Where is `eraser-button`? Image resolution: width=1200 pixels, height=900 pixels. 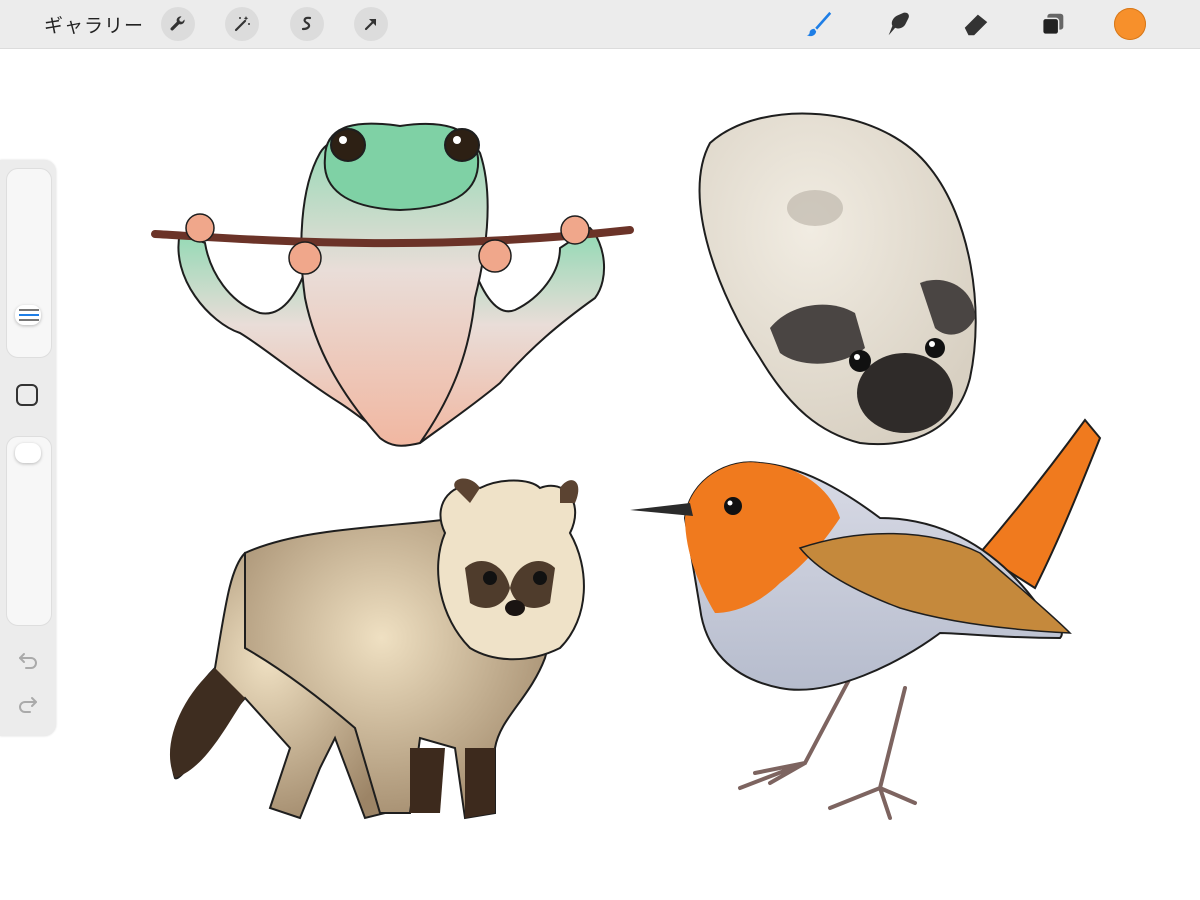 eraser-button is located at coordinates (976, 24).